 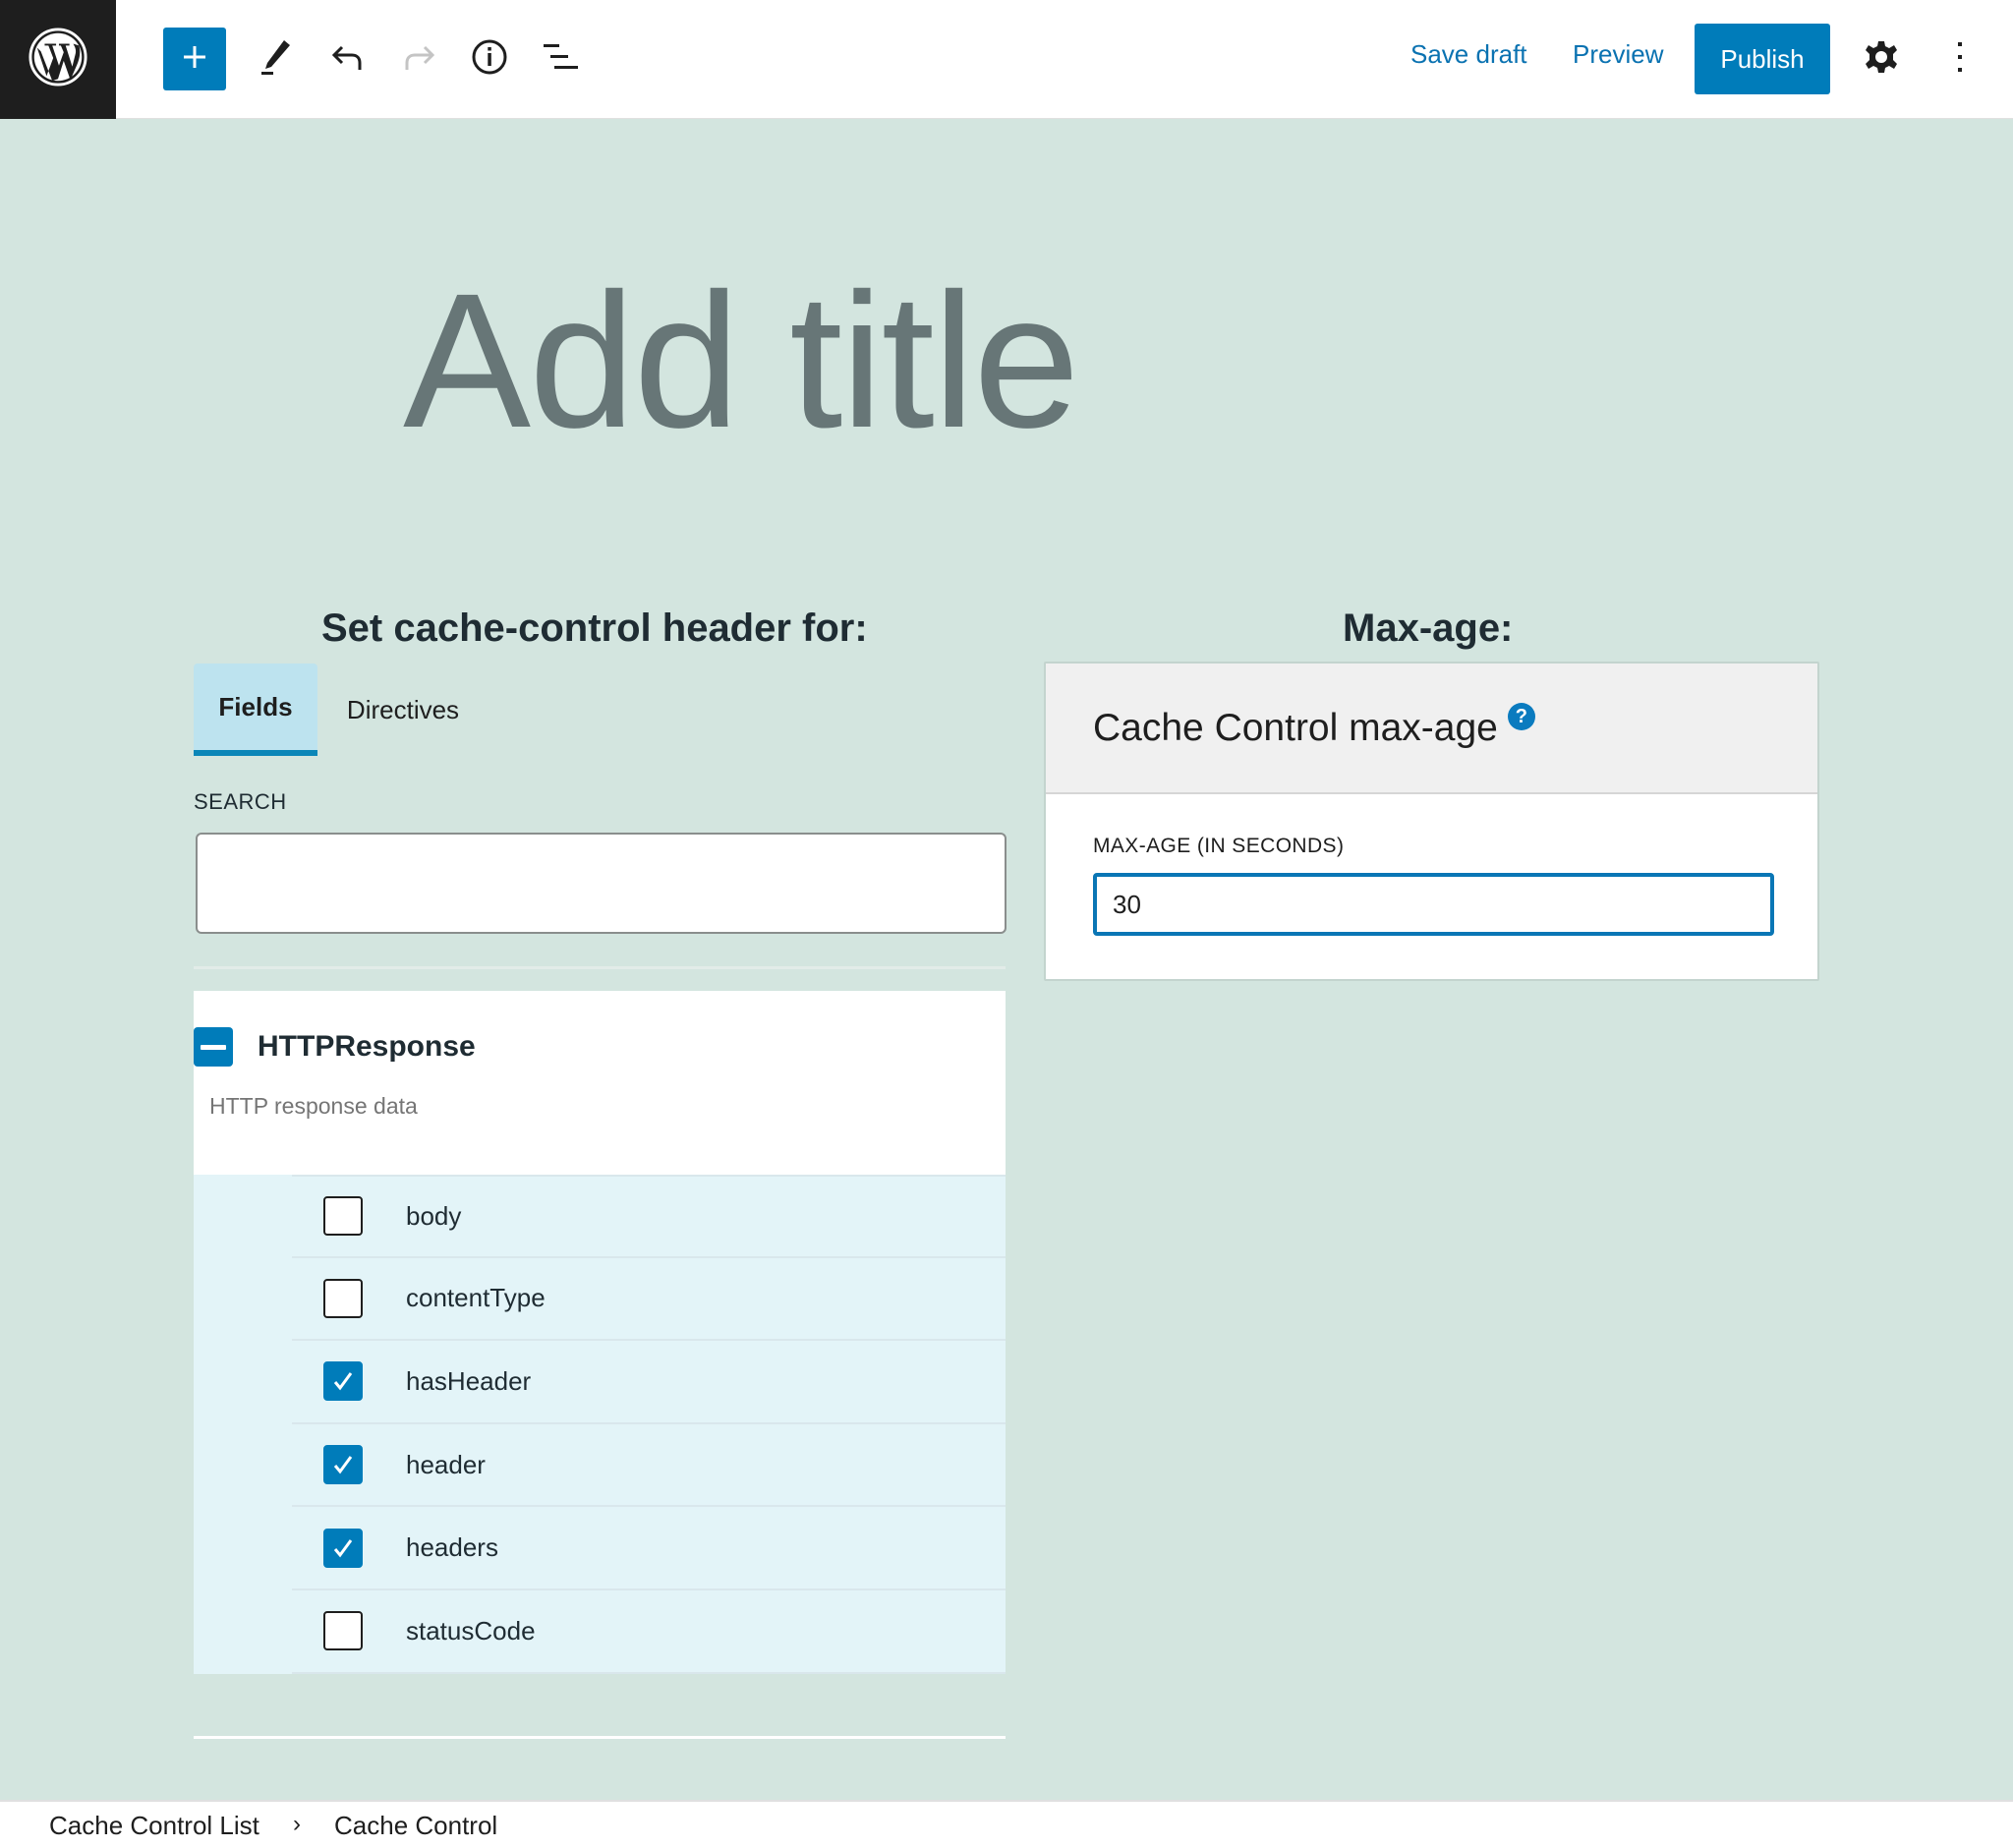 I want to click on list-view-icon, so click(x=560, y=60).